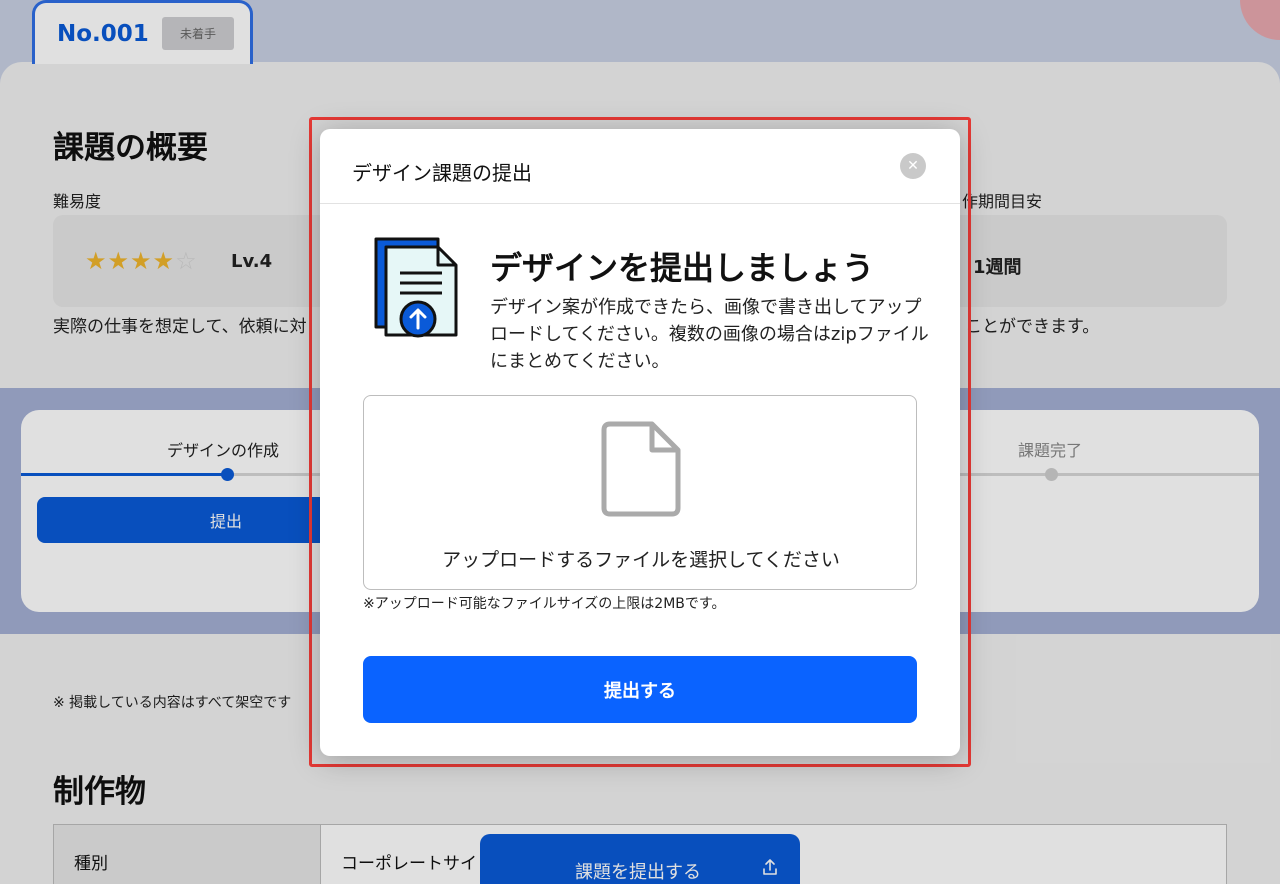 The height and width of the screenshot is (884, 1280). I want to click on modal-heading: デザインを提出しましょう, so click(682, 268).